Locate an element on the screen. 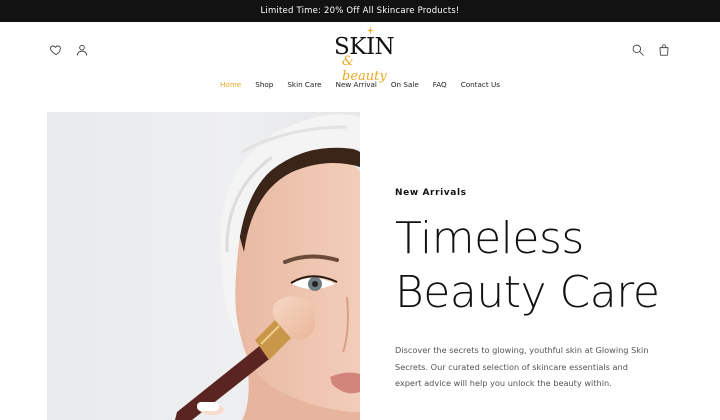  shopping-bag-icon is located at coordinates (664, 50).